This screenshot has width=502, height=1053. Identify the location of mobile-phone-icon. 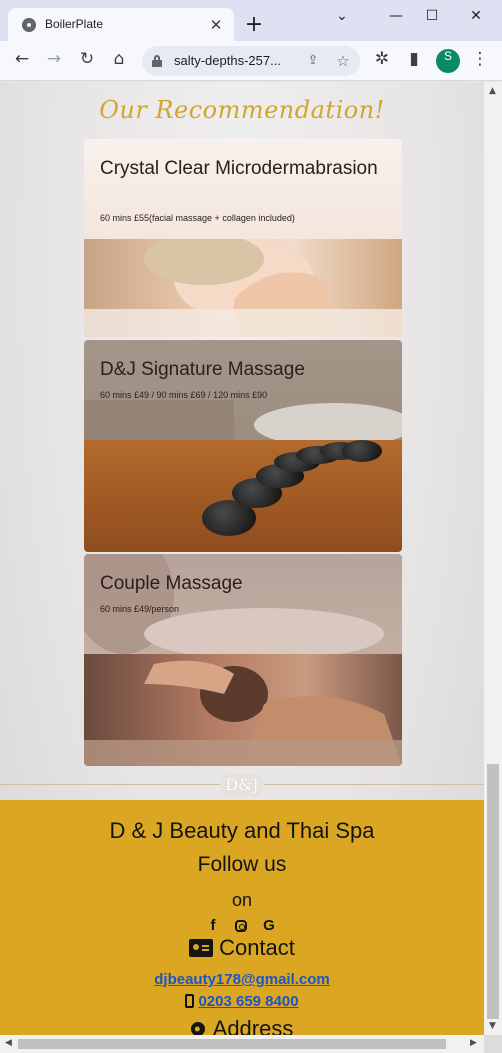
(190, 1001).